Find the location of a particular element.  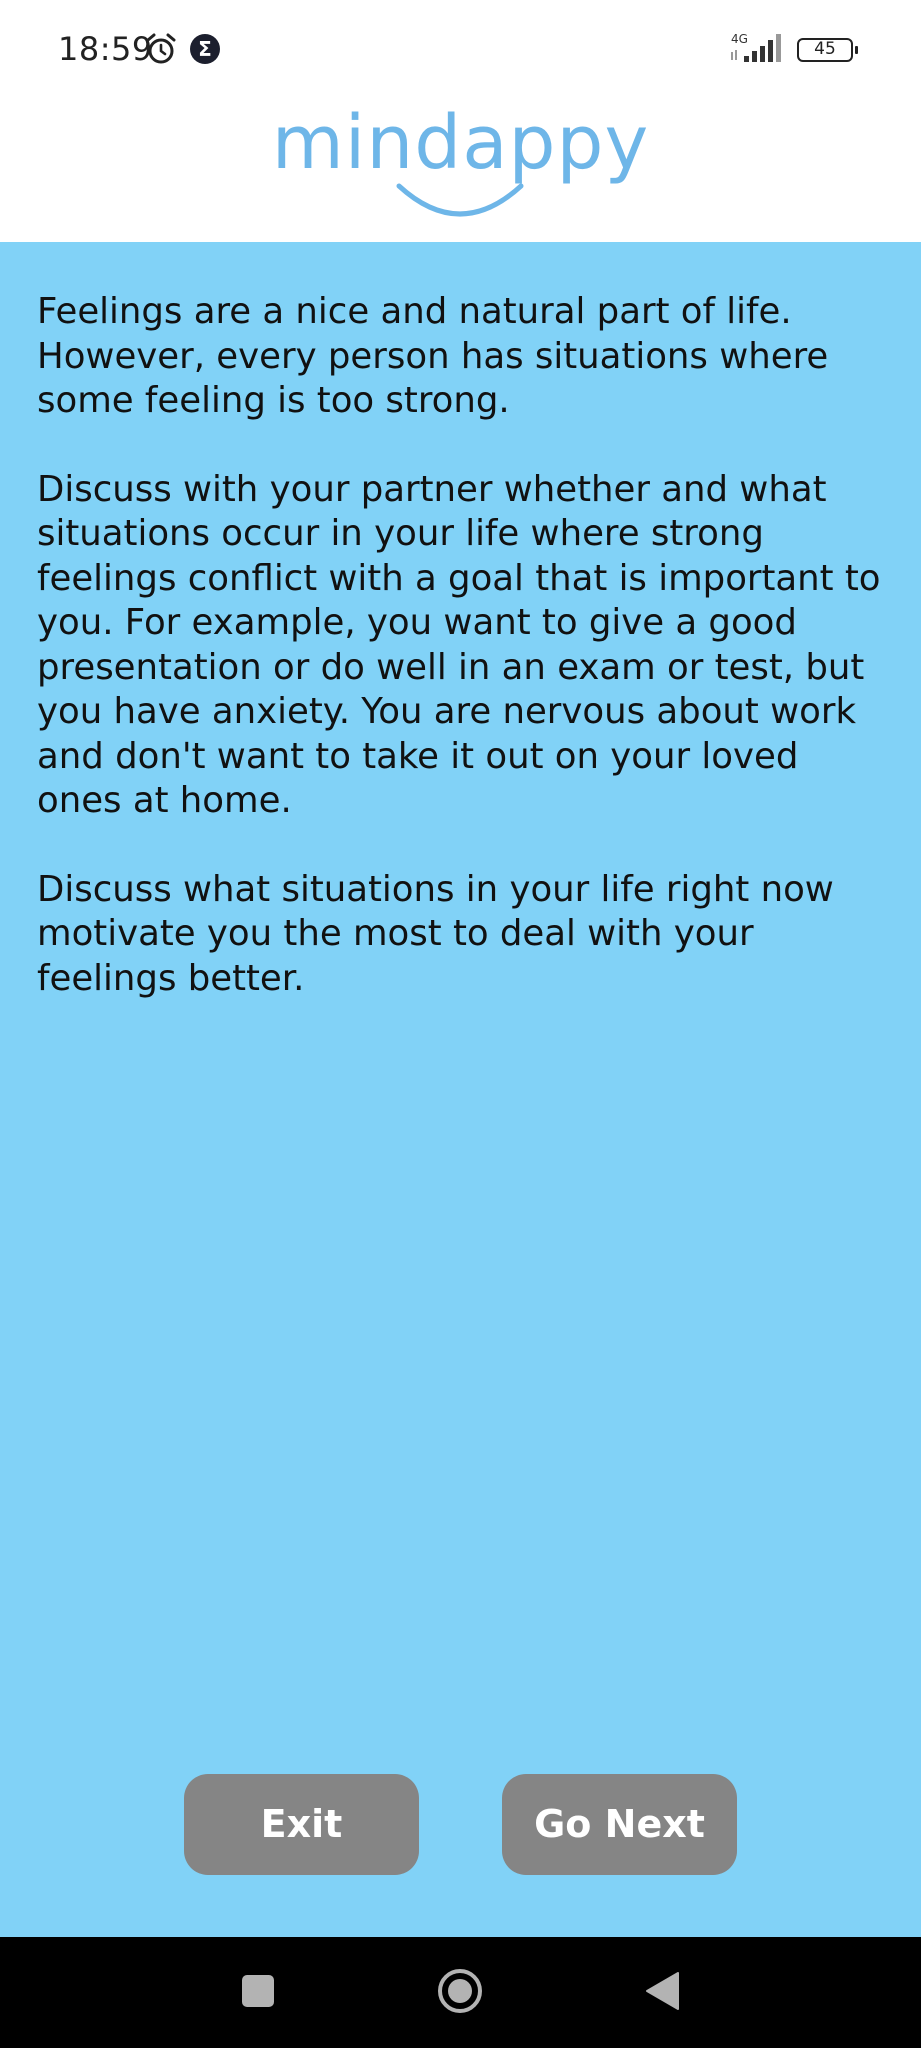

battery-level: 45 is located at coordinates (825, 49).